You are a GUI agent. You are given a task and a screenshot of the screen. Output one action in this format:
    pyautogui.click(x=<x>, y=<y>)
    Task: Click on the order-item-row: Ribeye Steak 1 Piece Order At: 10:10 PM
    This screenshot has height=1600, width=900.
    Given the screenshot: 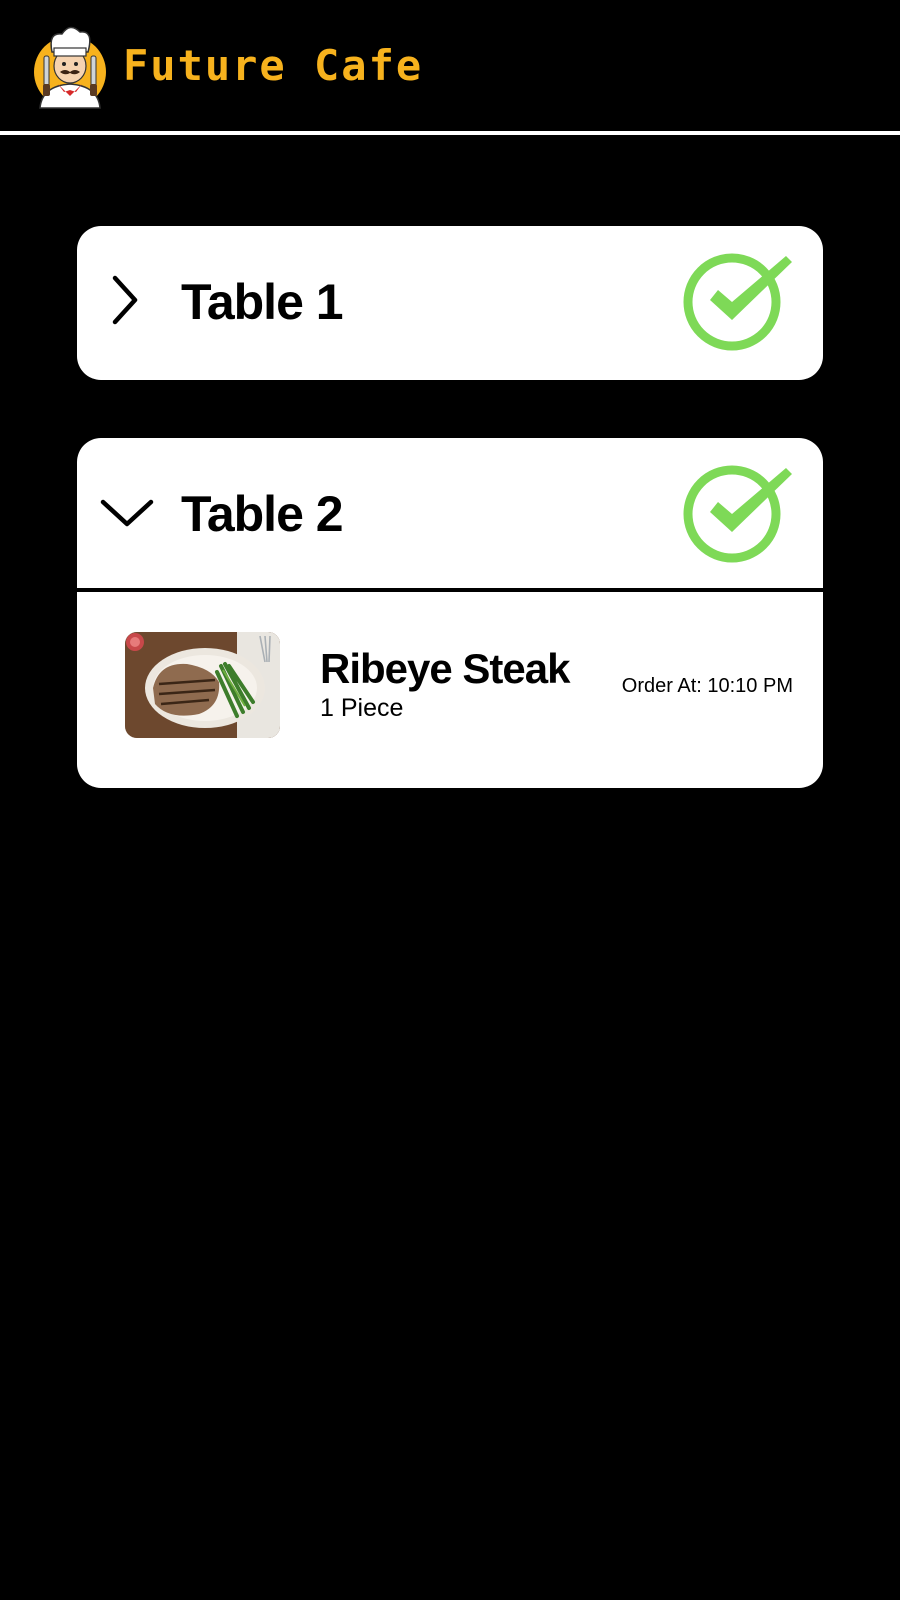 What is the action you would take?
    pyautogui.click(x=450, y=690)
    